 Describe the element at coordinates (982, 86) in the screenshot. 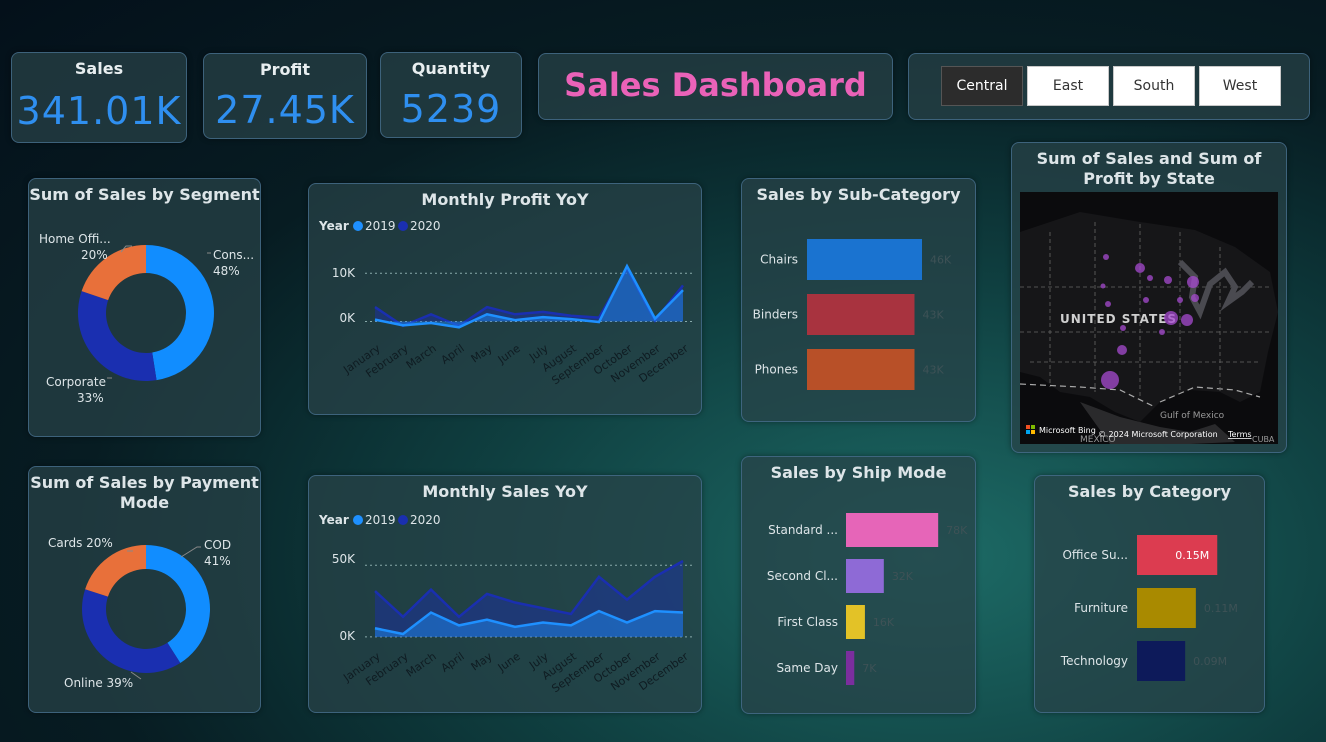

I see `region-button-central: Central` at that location.